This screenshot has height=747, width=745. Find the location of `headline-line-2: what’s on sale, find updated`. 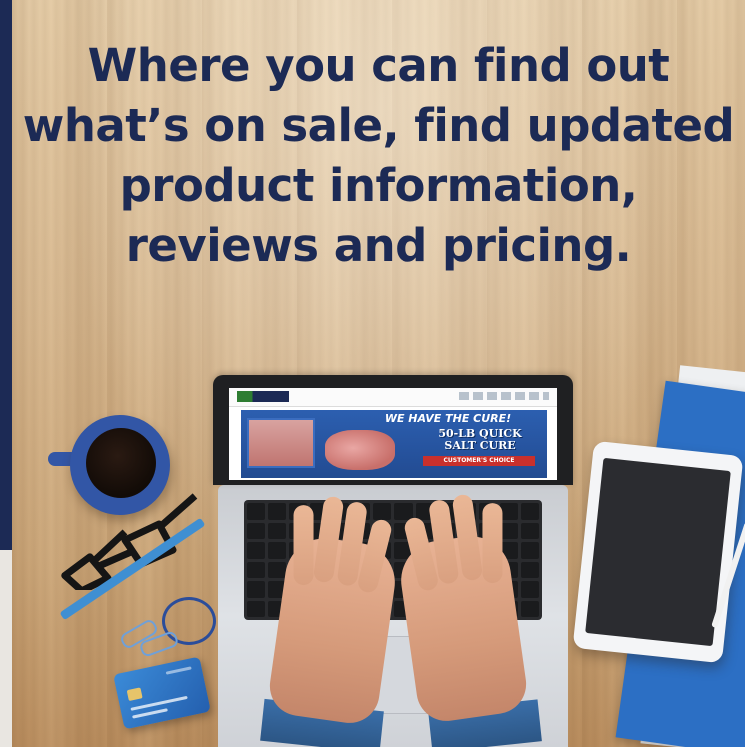

headline-line-2: what’s on sale, find updated is located at coordinates (378, 125).